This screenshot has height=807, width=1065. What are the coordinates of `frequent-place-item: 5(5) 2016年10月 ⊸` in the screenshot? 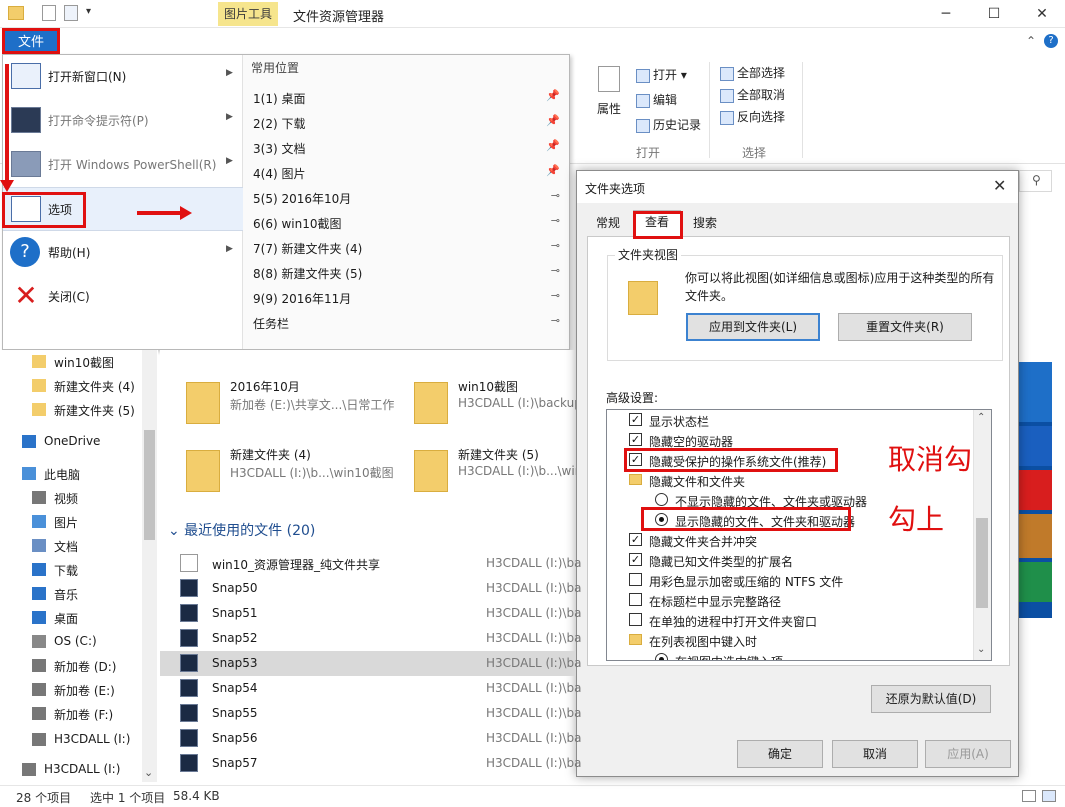 It's located at (408, 197).